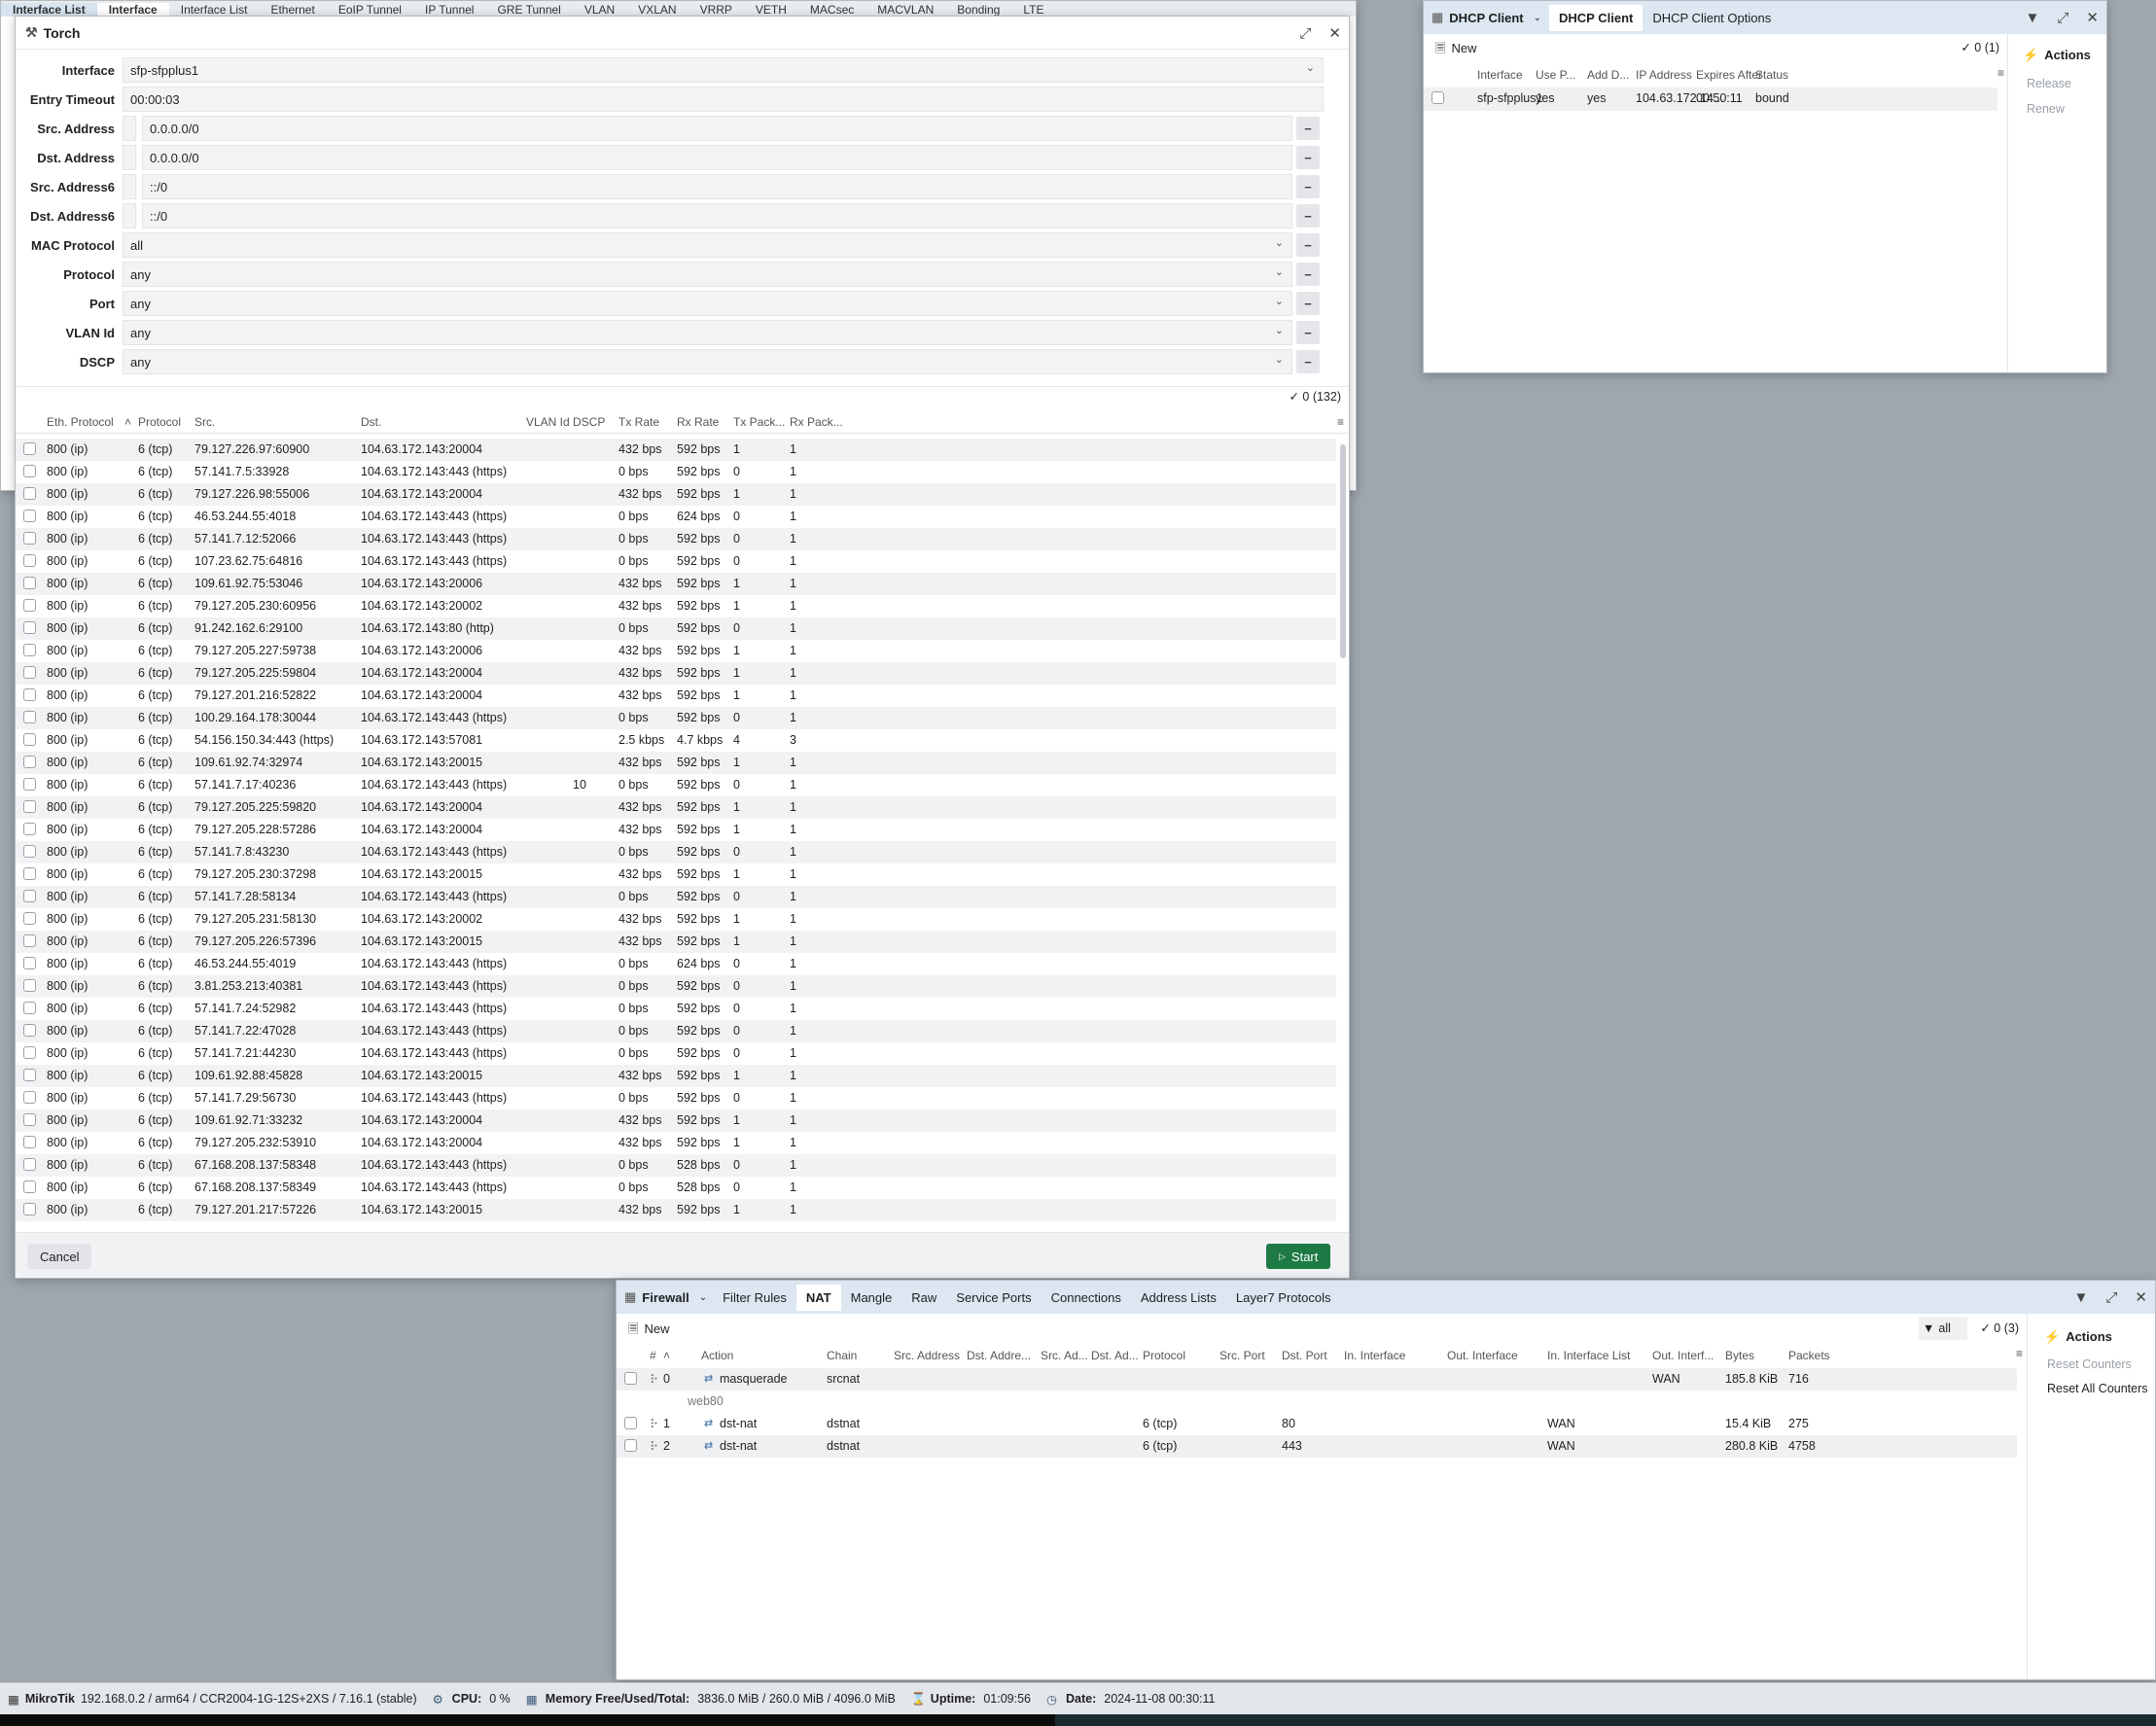 The image size is (2156, 1726). I want to click on drag-handle-icon: ⠗, so click(654, 1447).